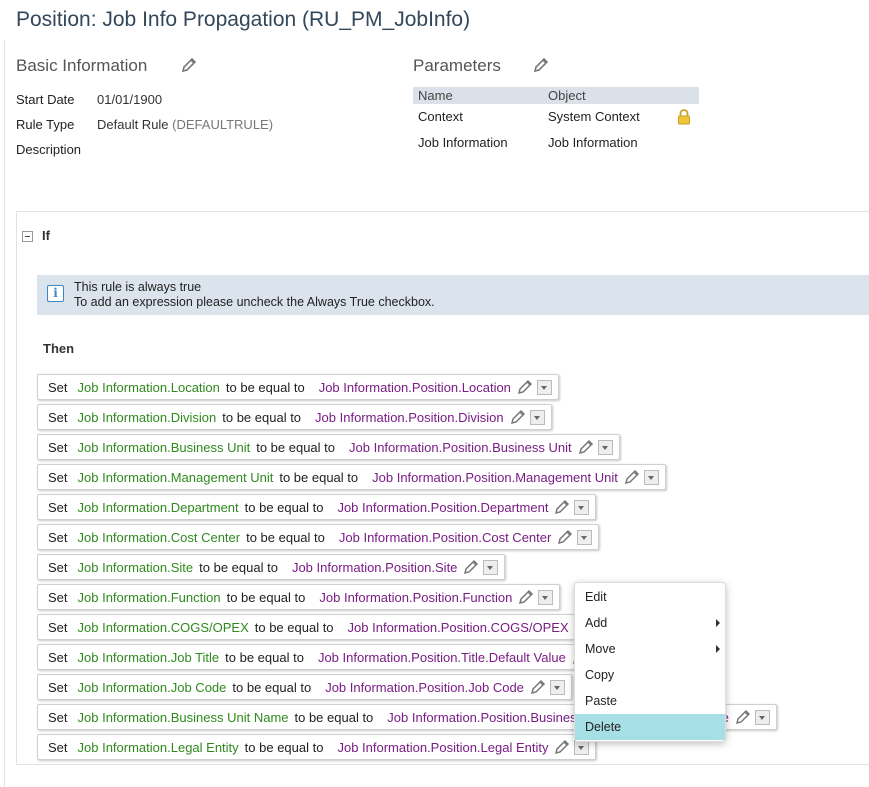 This screenshot has width=869, height=787. Describe the element at coordinates (415, 387) in the screenshot. I see `source-field: Job Information.Position.Location` at that location.